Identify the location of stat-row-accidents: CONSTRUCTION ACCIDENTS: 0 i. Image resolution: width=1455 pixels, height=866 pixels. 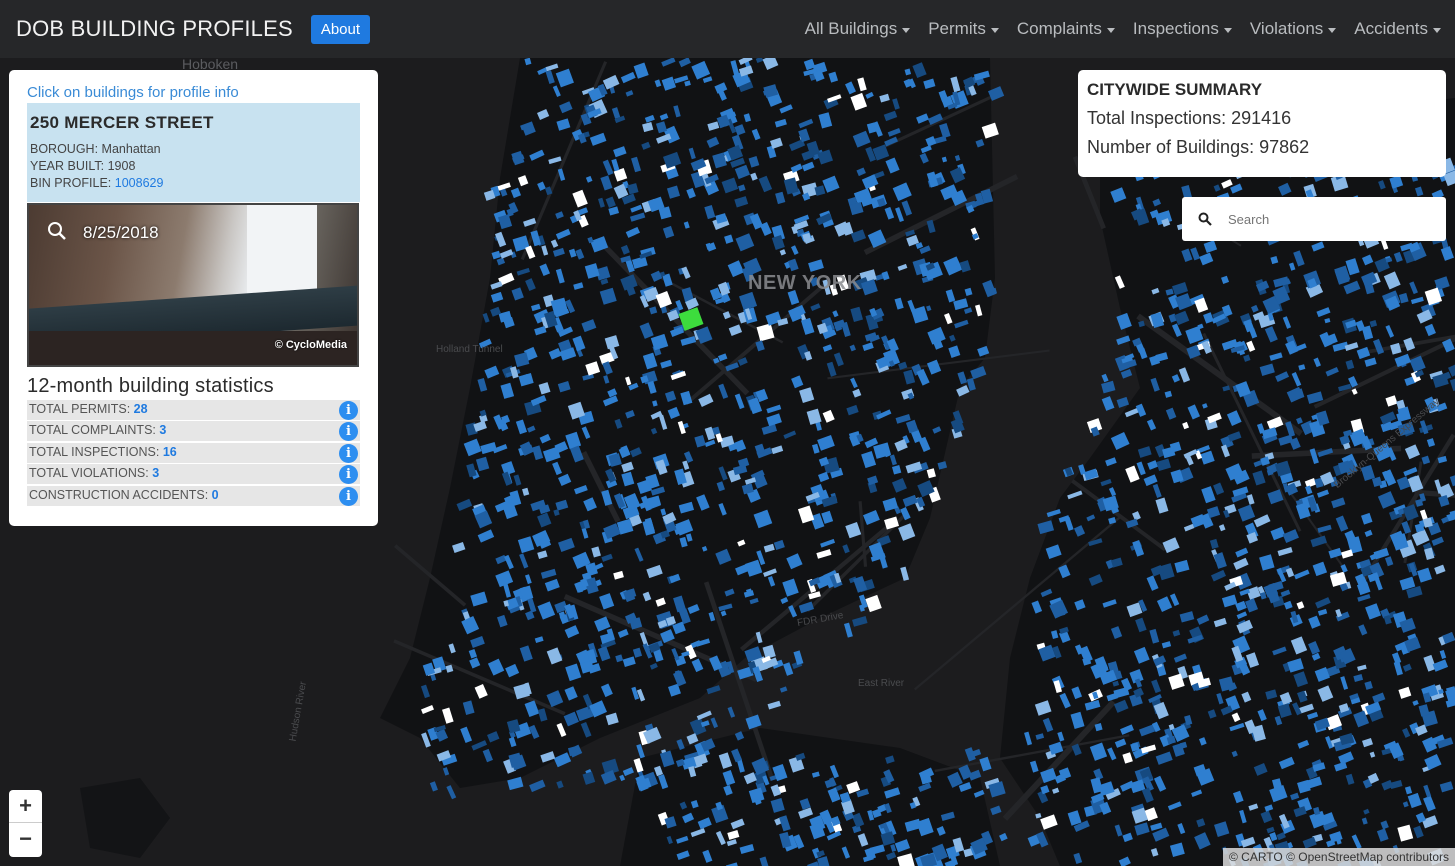
(193, 495).